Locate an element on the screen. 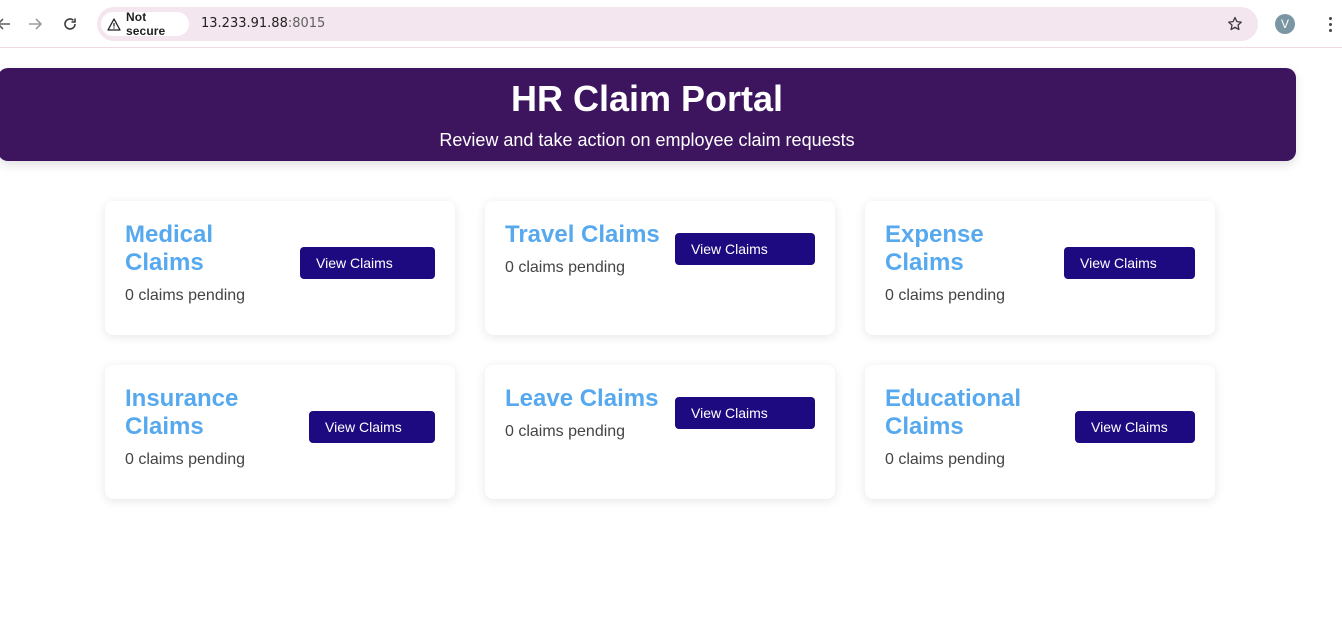 The height and width of the screenshot is (641, 1342). view-claims-button-travel: View Claims is located at coordinates (745, 249).